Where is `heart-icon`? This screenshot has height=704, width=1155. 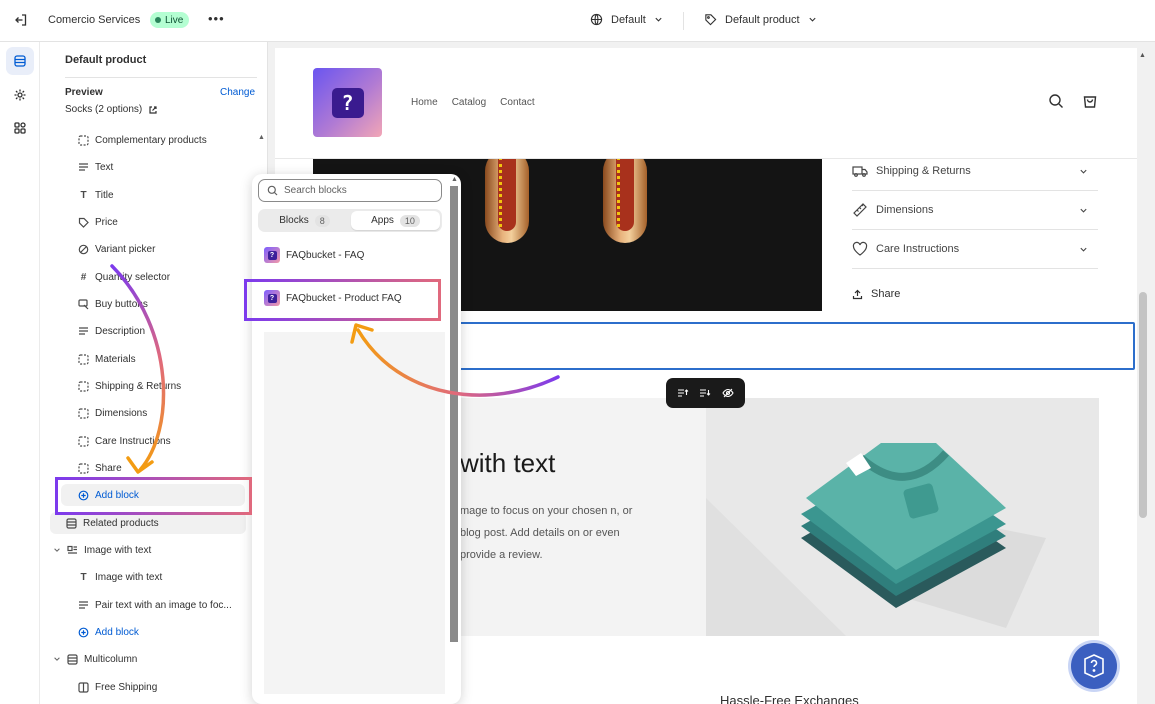 heart-icon is located at coordinates (860, 248).